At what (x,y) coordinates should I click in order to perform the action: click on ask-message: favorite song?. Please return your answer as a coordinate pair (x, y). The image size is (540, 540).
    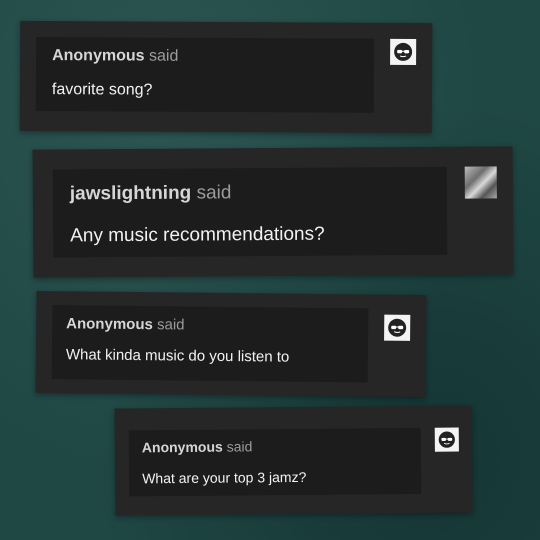
    Looking at the image, I should click on (102, 90).